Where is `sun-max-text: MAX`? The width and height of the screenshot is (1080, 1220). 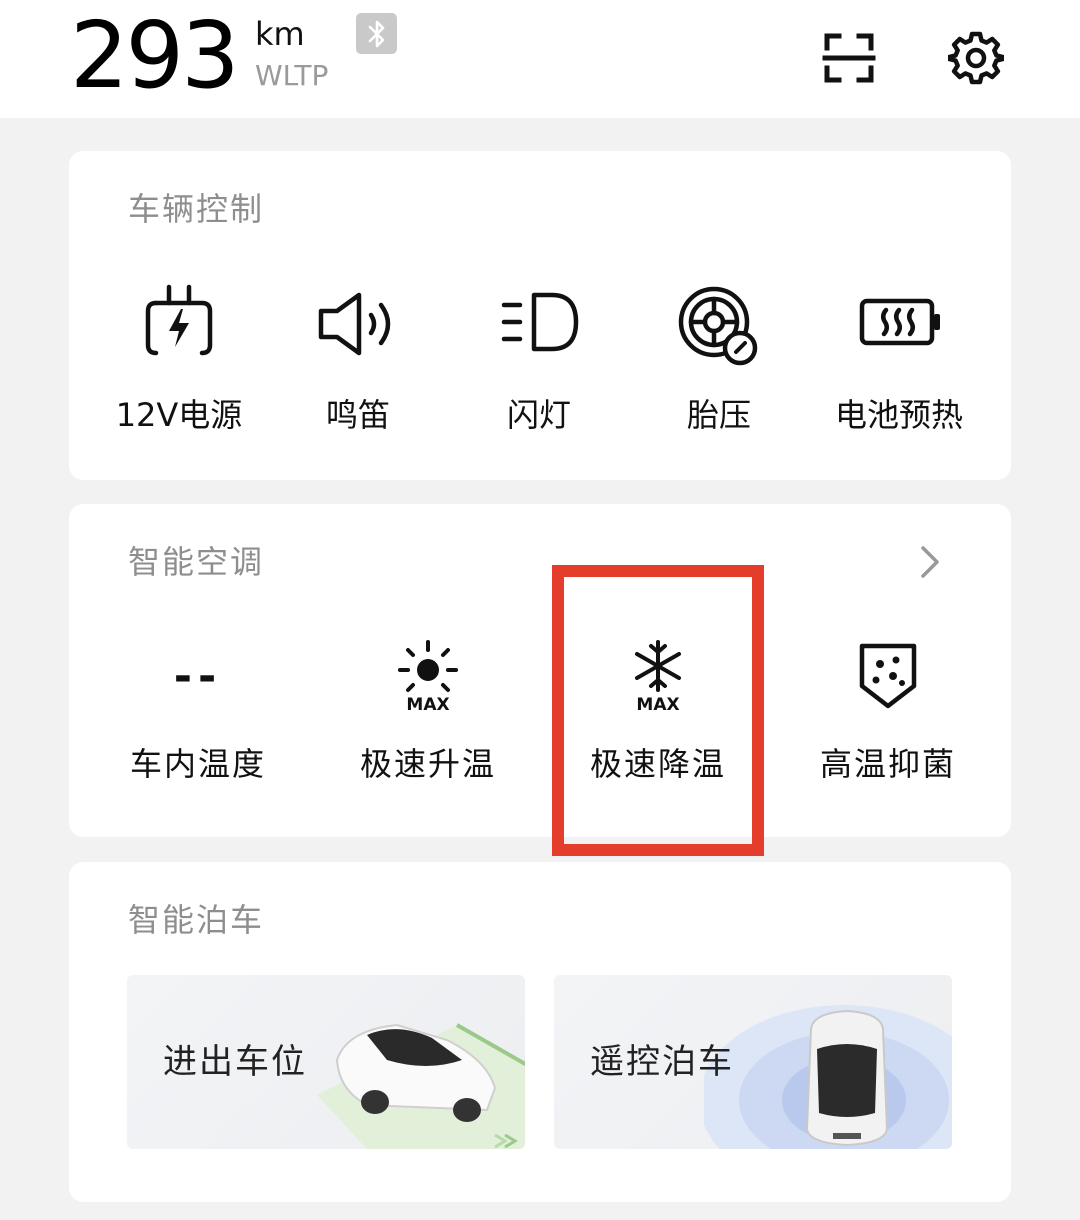 sun-max-text: MAX is located at coordinates (427, 705).